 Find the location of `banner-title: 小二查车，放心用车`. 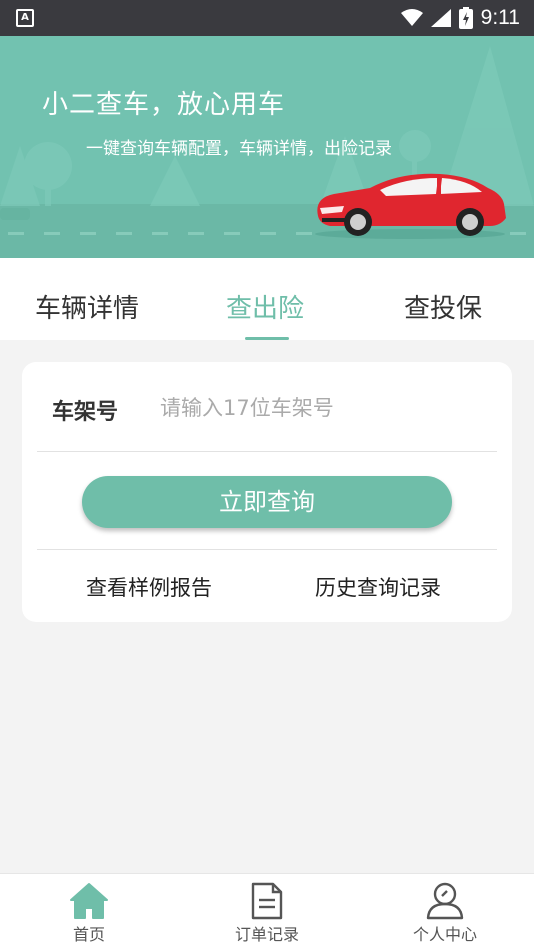

banner-title: 小二查车，放心用车 is located at coordinates (164, 105).